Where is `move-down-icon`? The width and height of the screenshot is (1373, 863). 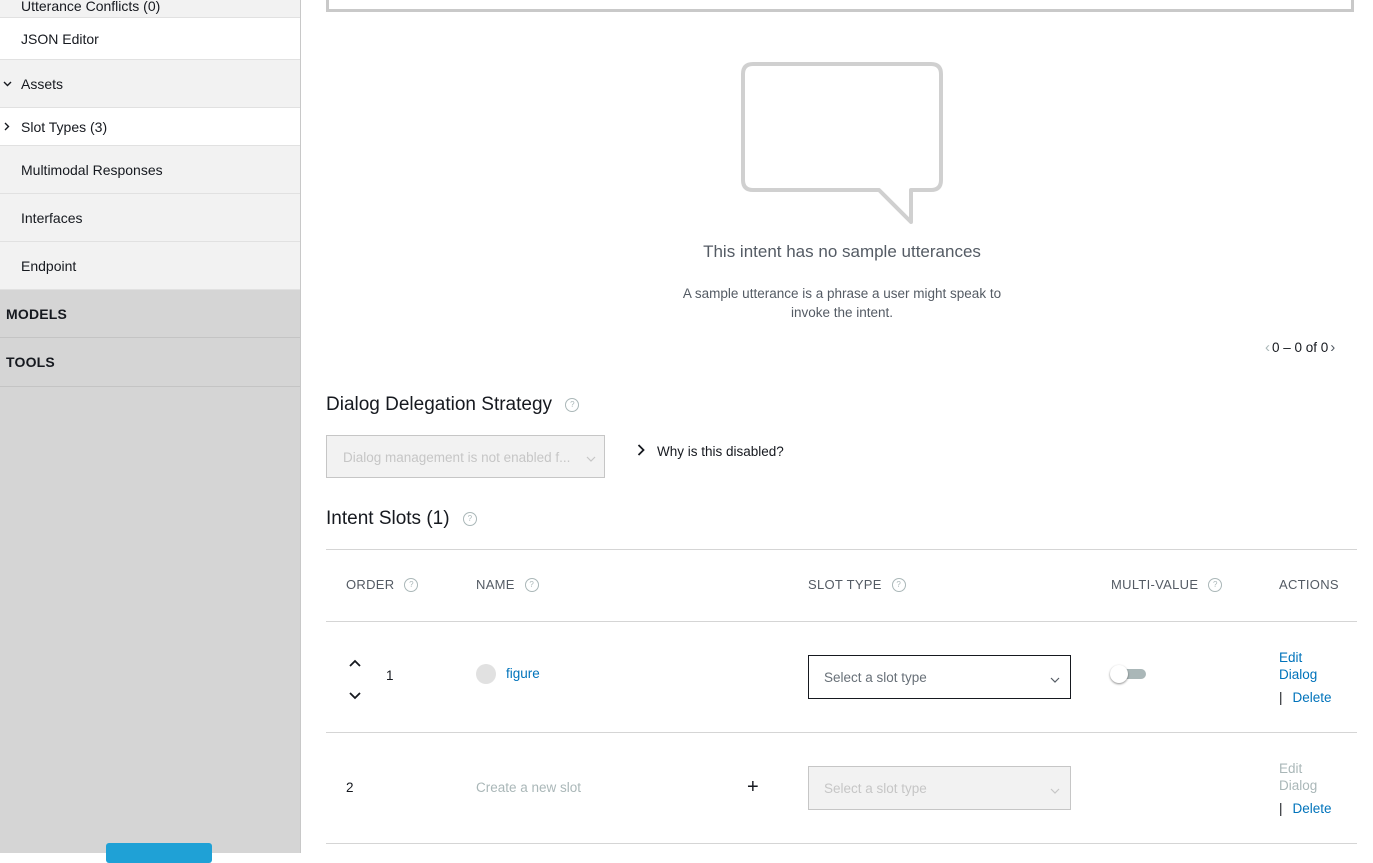 move-down-icon is located at coordinates (355, 695).